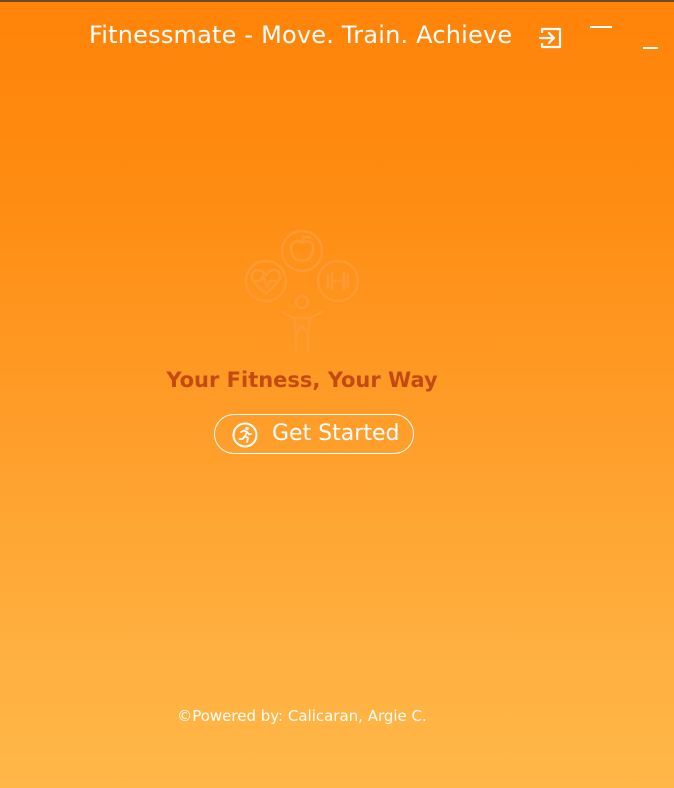  Describe the element at coordinates (302, 380) in the screenshot. I see `slogan-text: Your Fitness, Your Way` at that location.